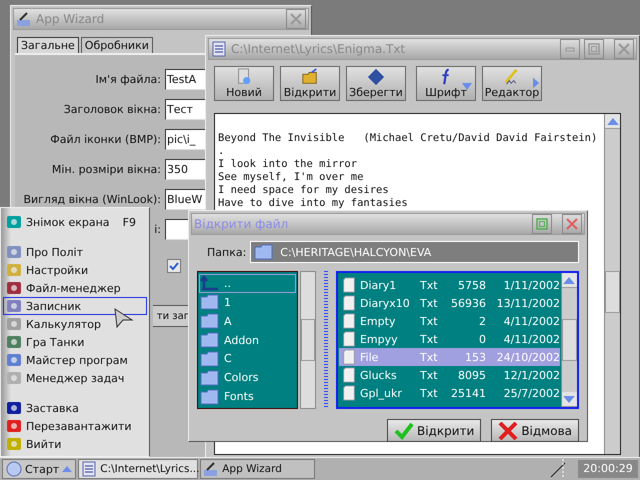 The image size is (640, 480). What do you see at coordinates (449, 393) in the screenshot?
I see `file-row: Gpl_ukr Txt 25141 25/7/2002` at bounding box center [449, 393].